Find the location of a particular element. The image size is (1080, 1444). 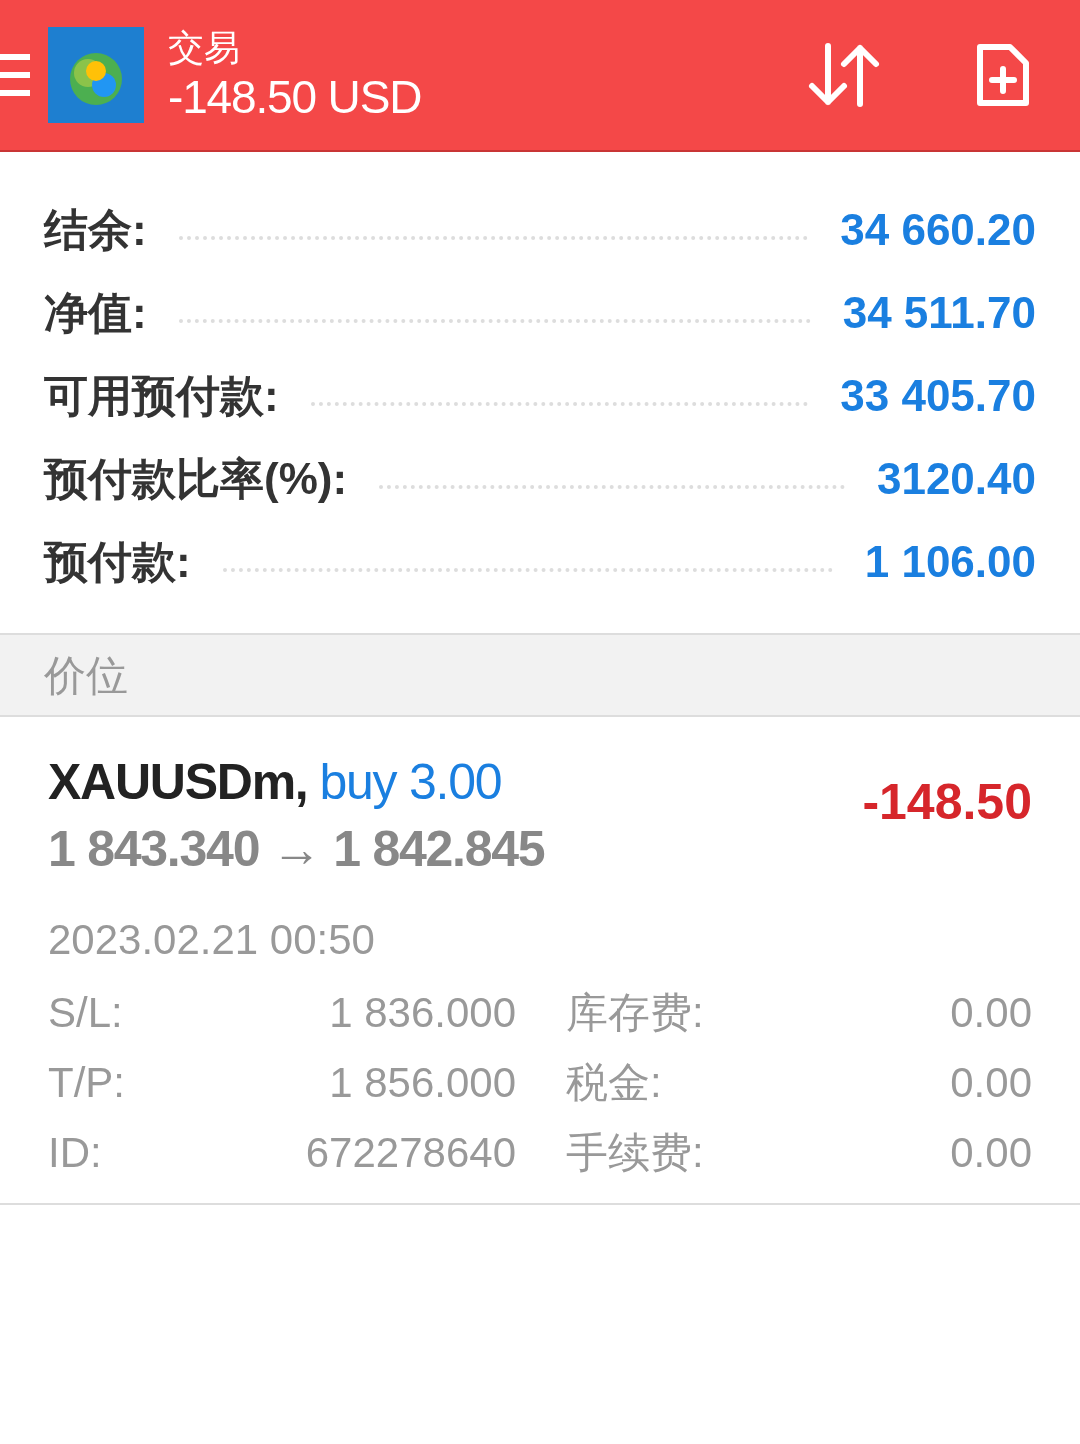

account-value: 34 660.20 is located at coordinates (938, 229).